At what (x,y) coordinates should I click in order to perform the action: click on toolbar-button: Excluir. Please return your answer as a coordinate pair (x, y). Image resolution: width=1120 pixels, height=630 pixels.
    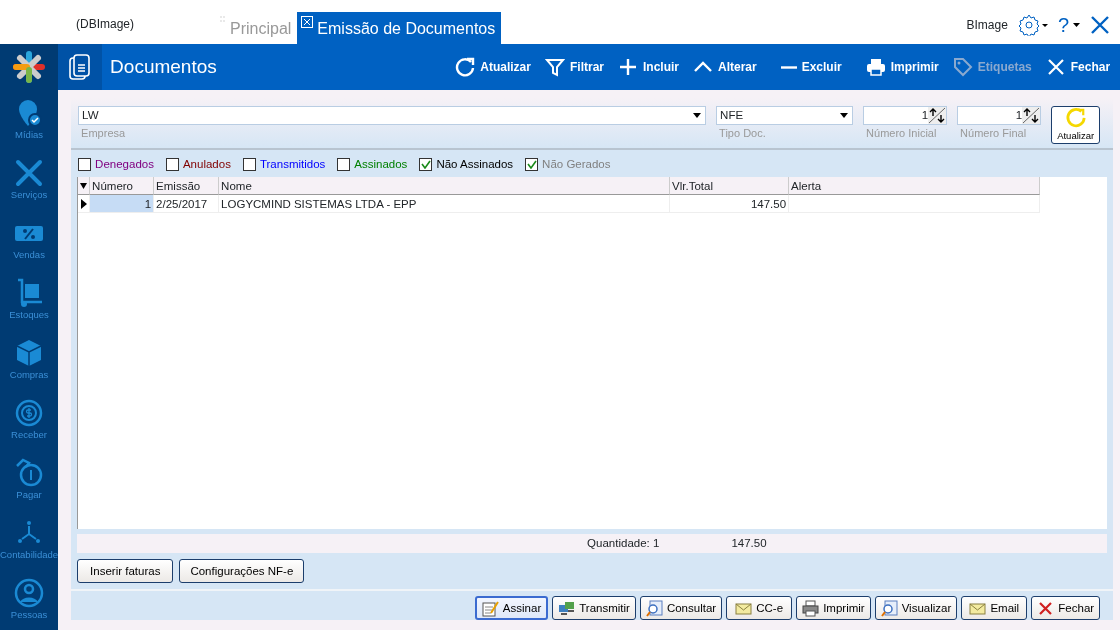
    Looking at the image, I should click on (811, 67).